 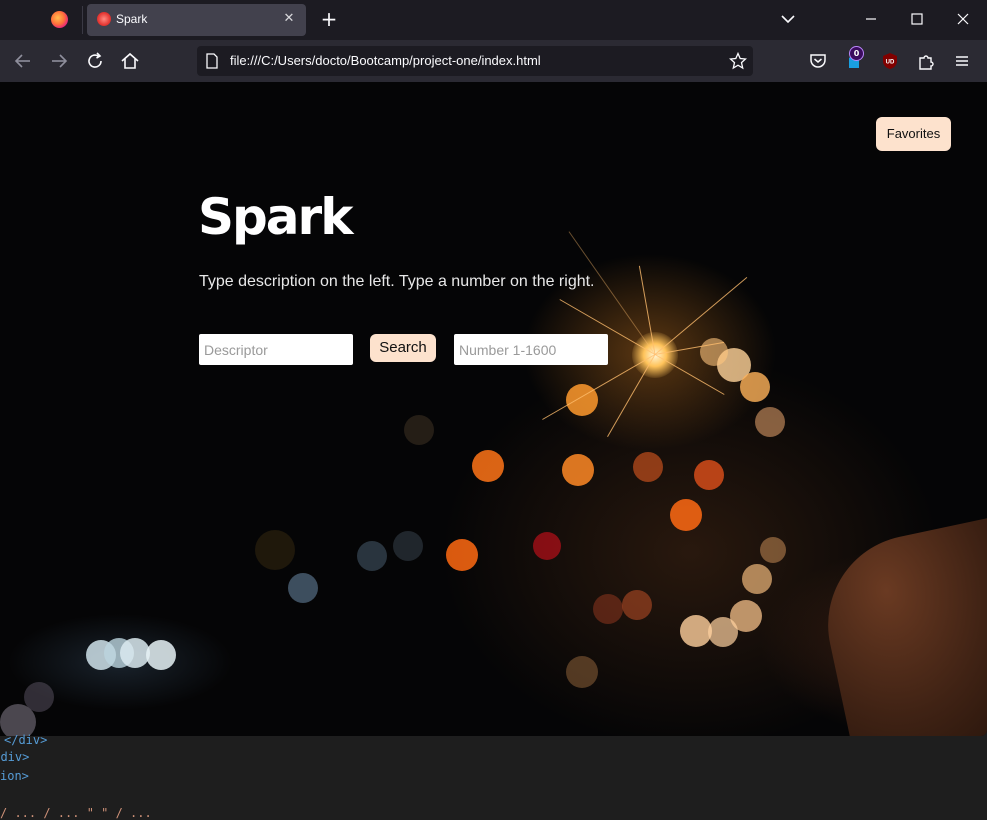 I want to click on ublock-icon: UD, so click(x=890, y=61).